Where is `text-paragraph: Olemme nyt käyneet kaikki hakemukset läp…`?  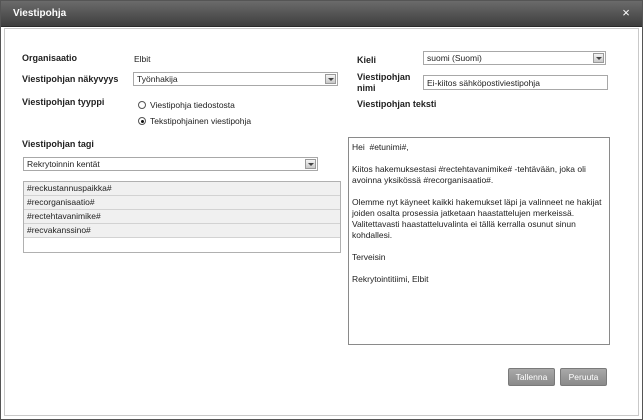
text-paragraph: Olemme nyt käyneet kaikki hakemukset läp… is located at coordinates (478, 218).